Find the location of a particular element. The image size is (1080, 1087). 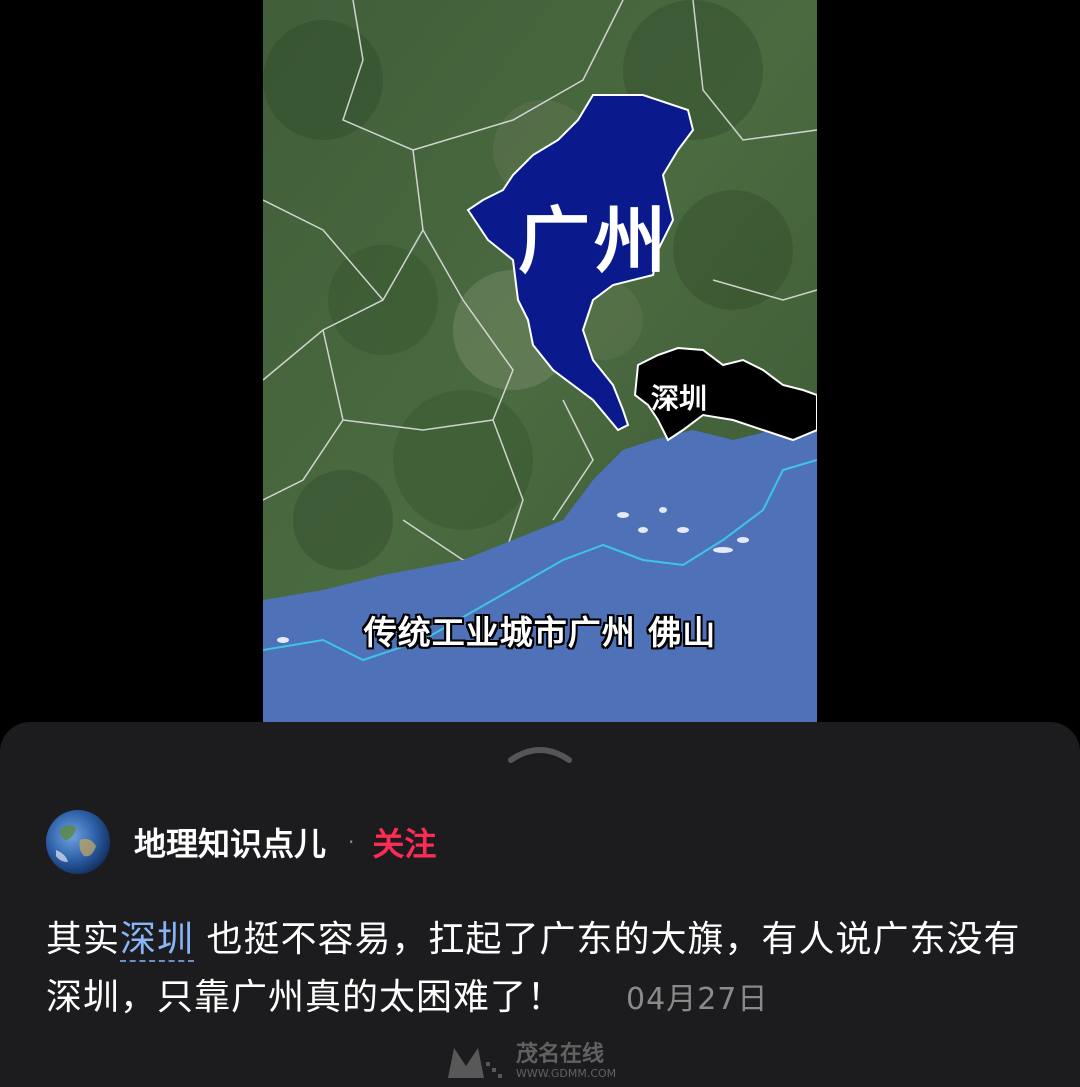

follow-button: 关注 is located at coordinates (404, 842).